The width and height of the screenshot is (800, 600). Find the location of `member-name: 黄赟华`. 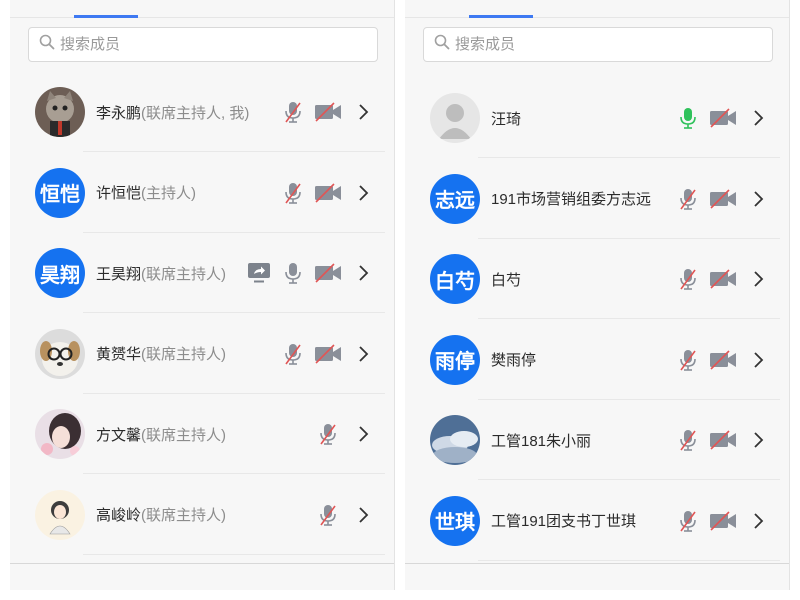

member-name: 黄赟华 is located at coordinates (119, 354).